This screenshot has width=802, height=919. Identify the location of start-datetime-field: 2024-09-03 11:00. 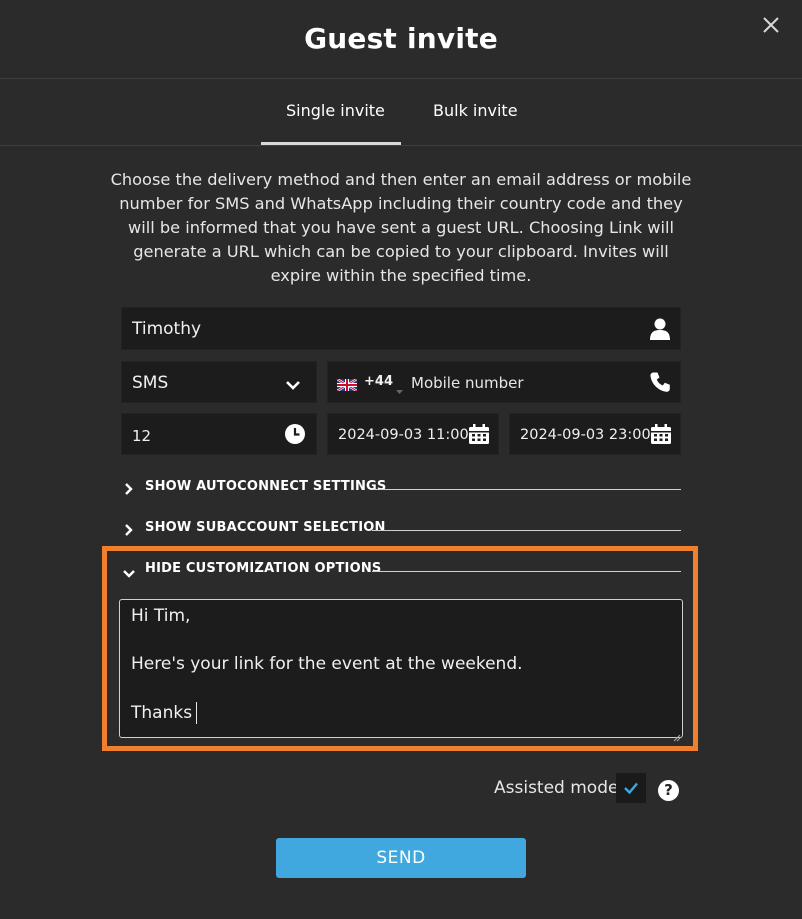
(413, 434).